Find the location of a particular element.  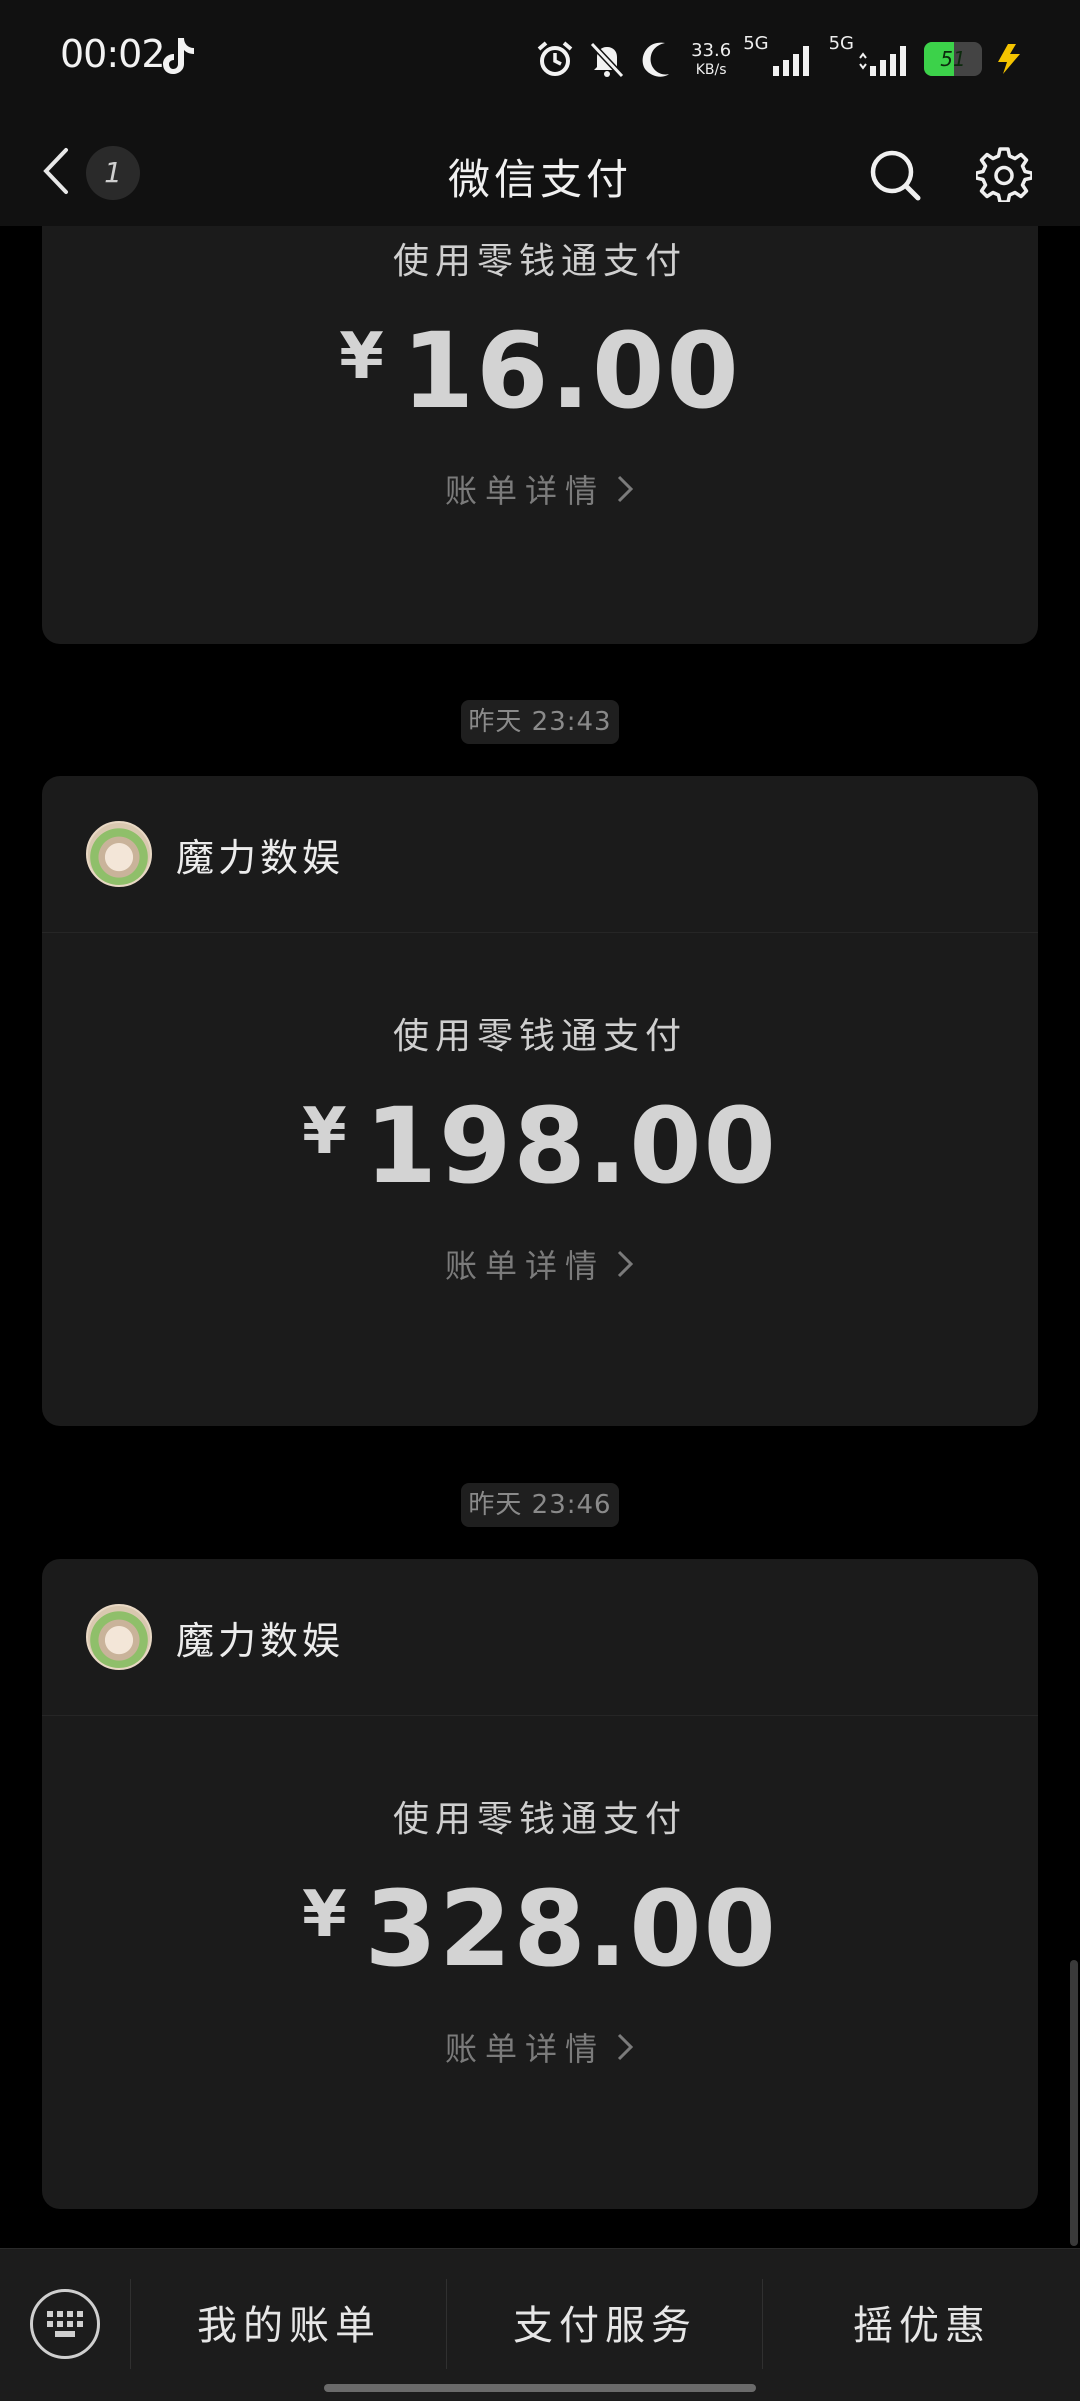

timestamp: 昨天 23:46 is located at coordinates (540, 1505).